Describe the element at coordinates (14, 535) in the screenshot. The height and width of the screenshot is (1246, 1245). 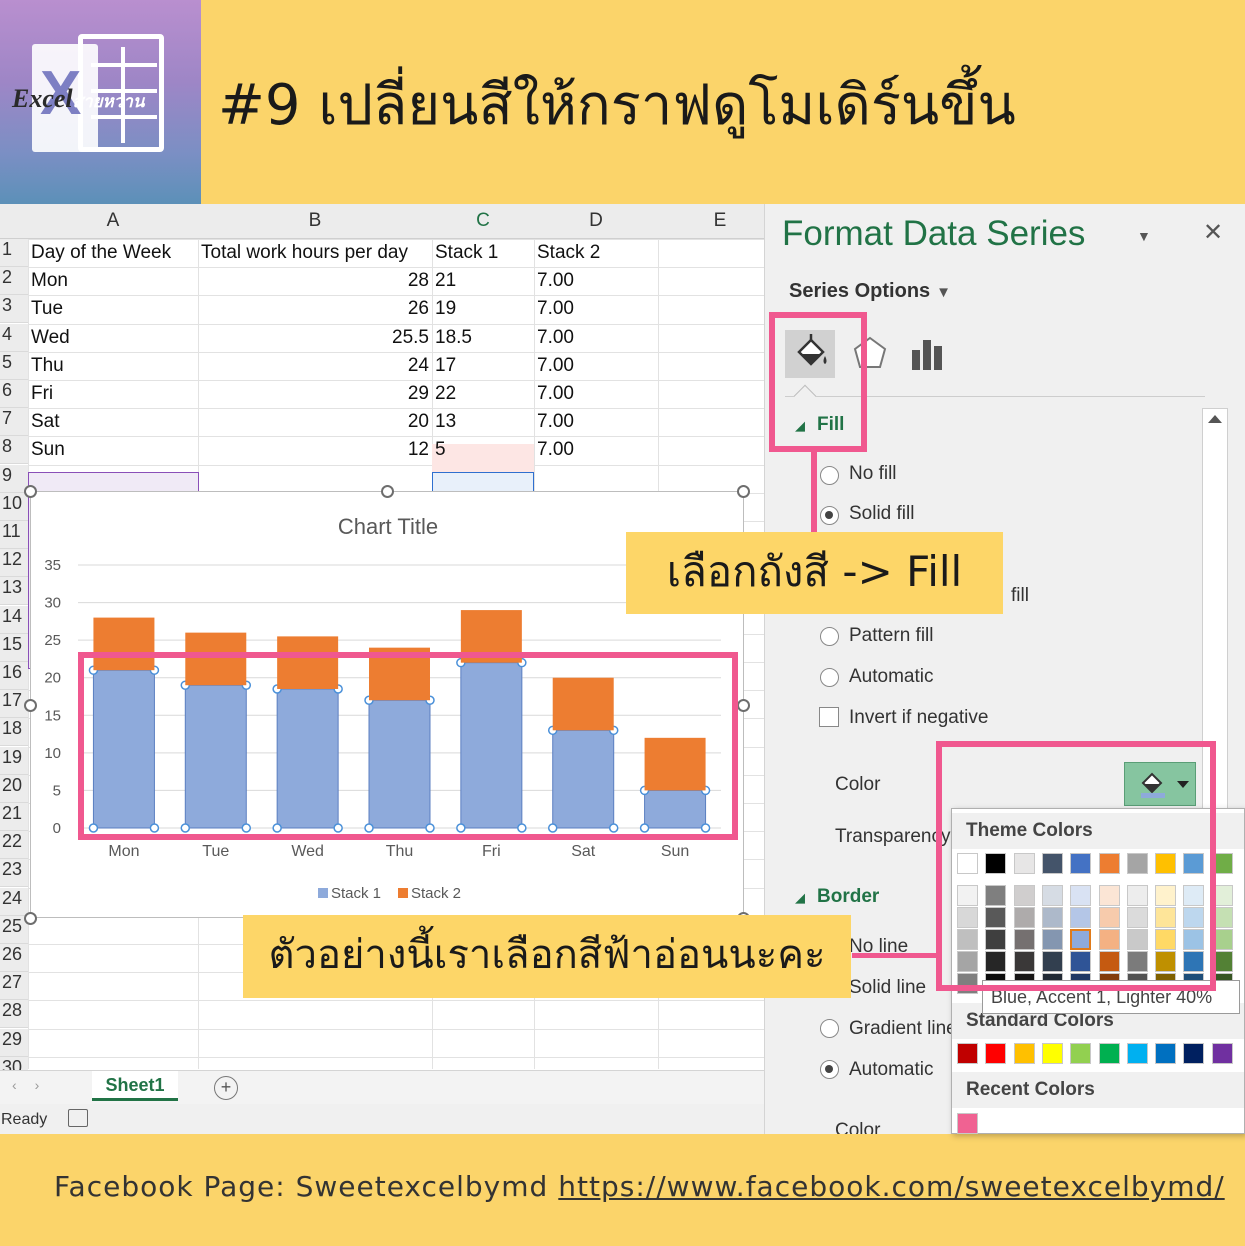
I see `row-header: 11` at that location.